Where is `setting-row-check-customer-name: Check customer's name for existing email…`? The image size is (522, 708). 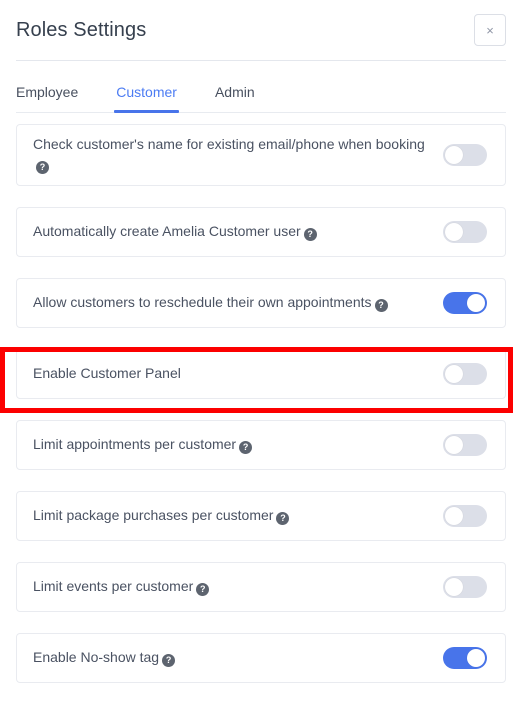 setting-row-check-customer-name: Check customer's name for existing email… is located at coordinates (261, 155).